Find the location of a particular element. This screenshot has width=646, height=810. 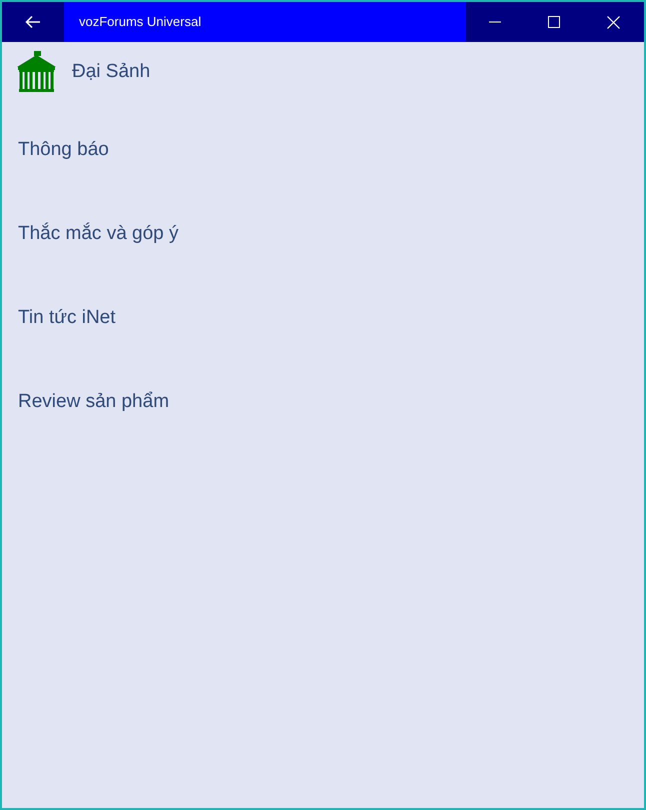

forum-item: Review sản phẩm is located at coordinates (94, 402).